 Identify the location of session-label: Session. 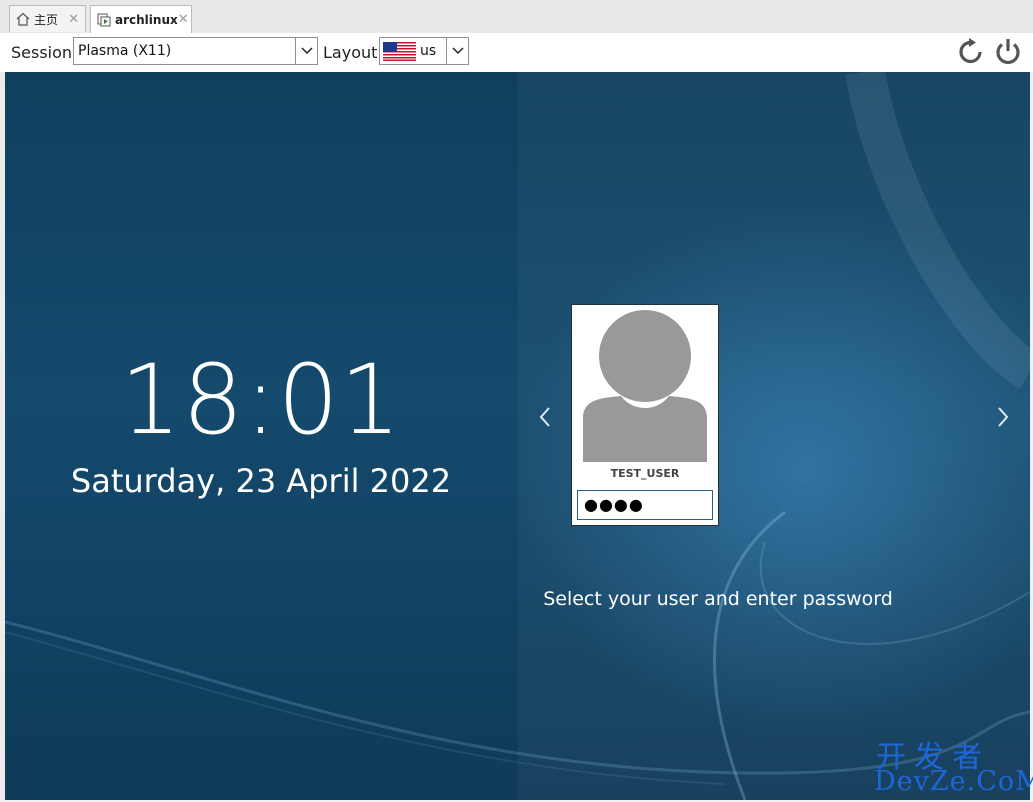
(42, 52).